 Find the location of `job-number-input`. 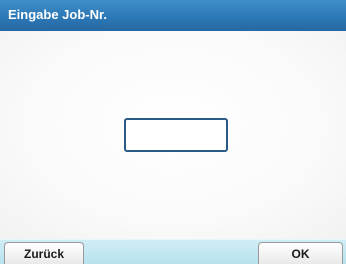

job-number-input is located at coordinates (176, 135).